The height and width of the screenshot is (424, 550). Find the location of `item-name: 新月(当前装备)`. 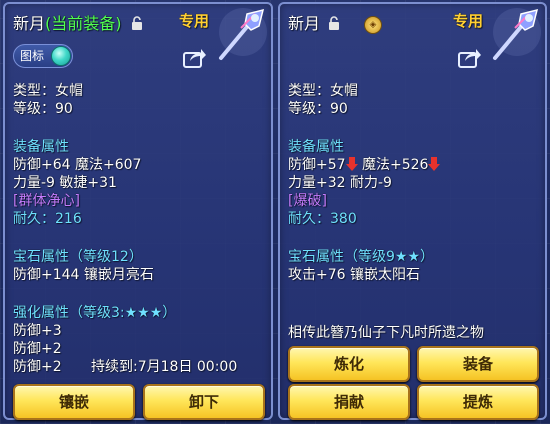

item-name: 新月(当前装备) is located at coordinates (67, 24).